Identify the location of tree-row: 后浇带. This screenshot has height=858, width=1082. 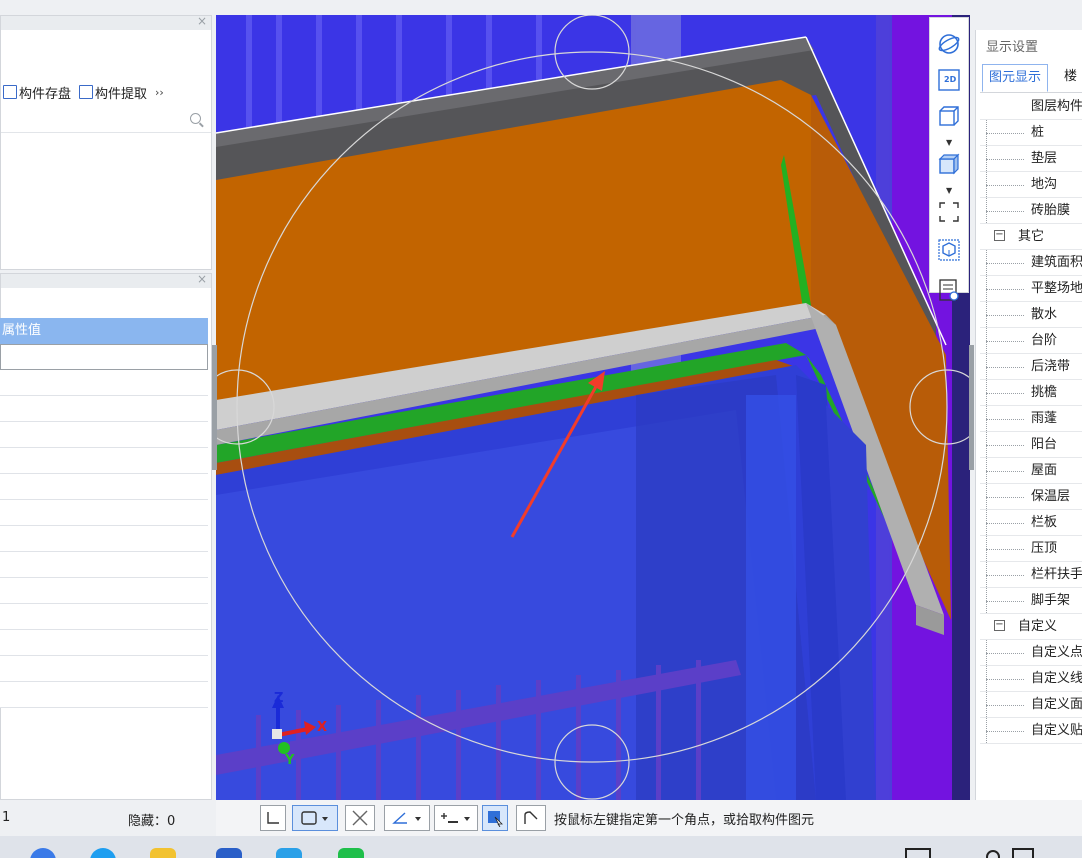
(1031, 367).